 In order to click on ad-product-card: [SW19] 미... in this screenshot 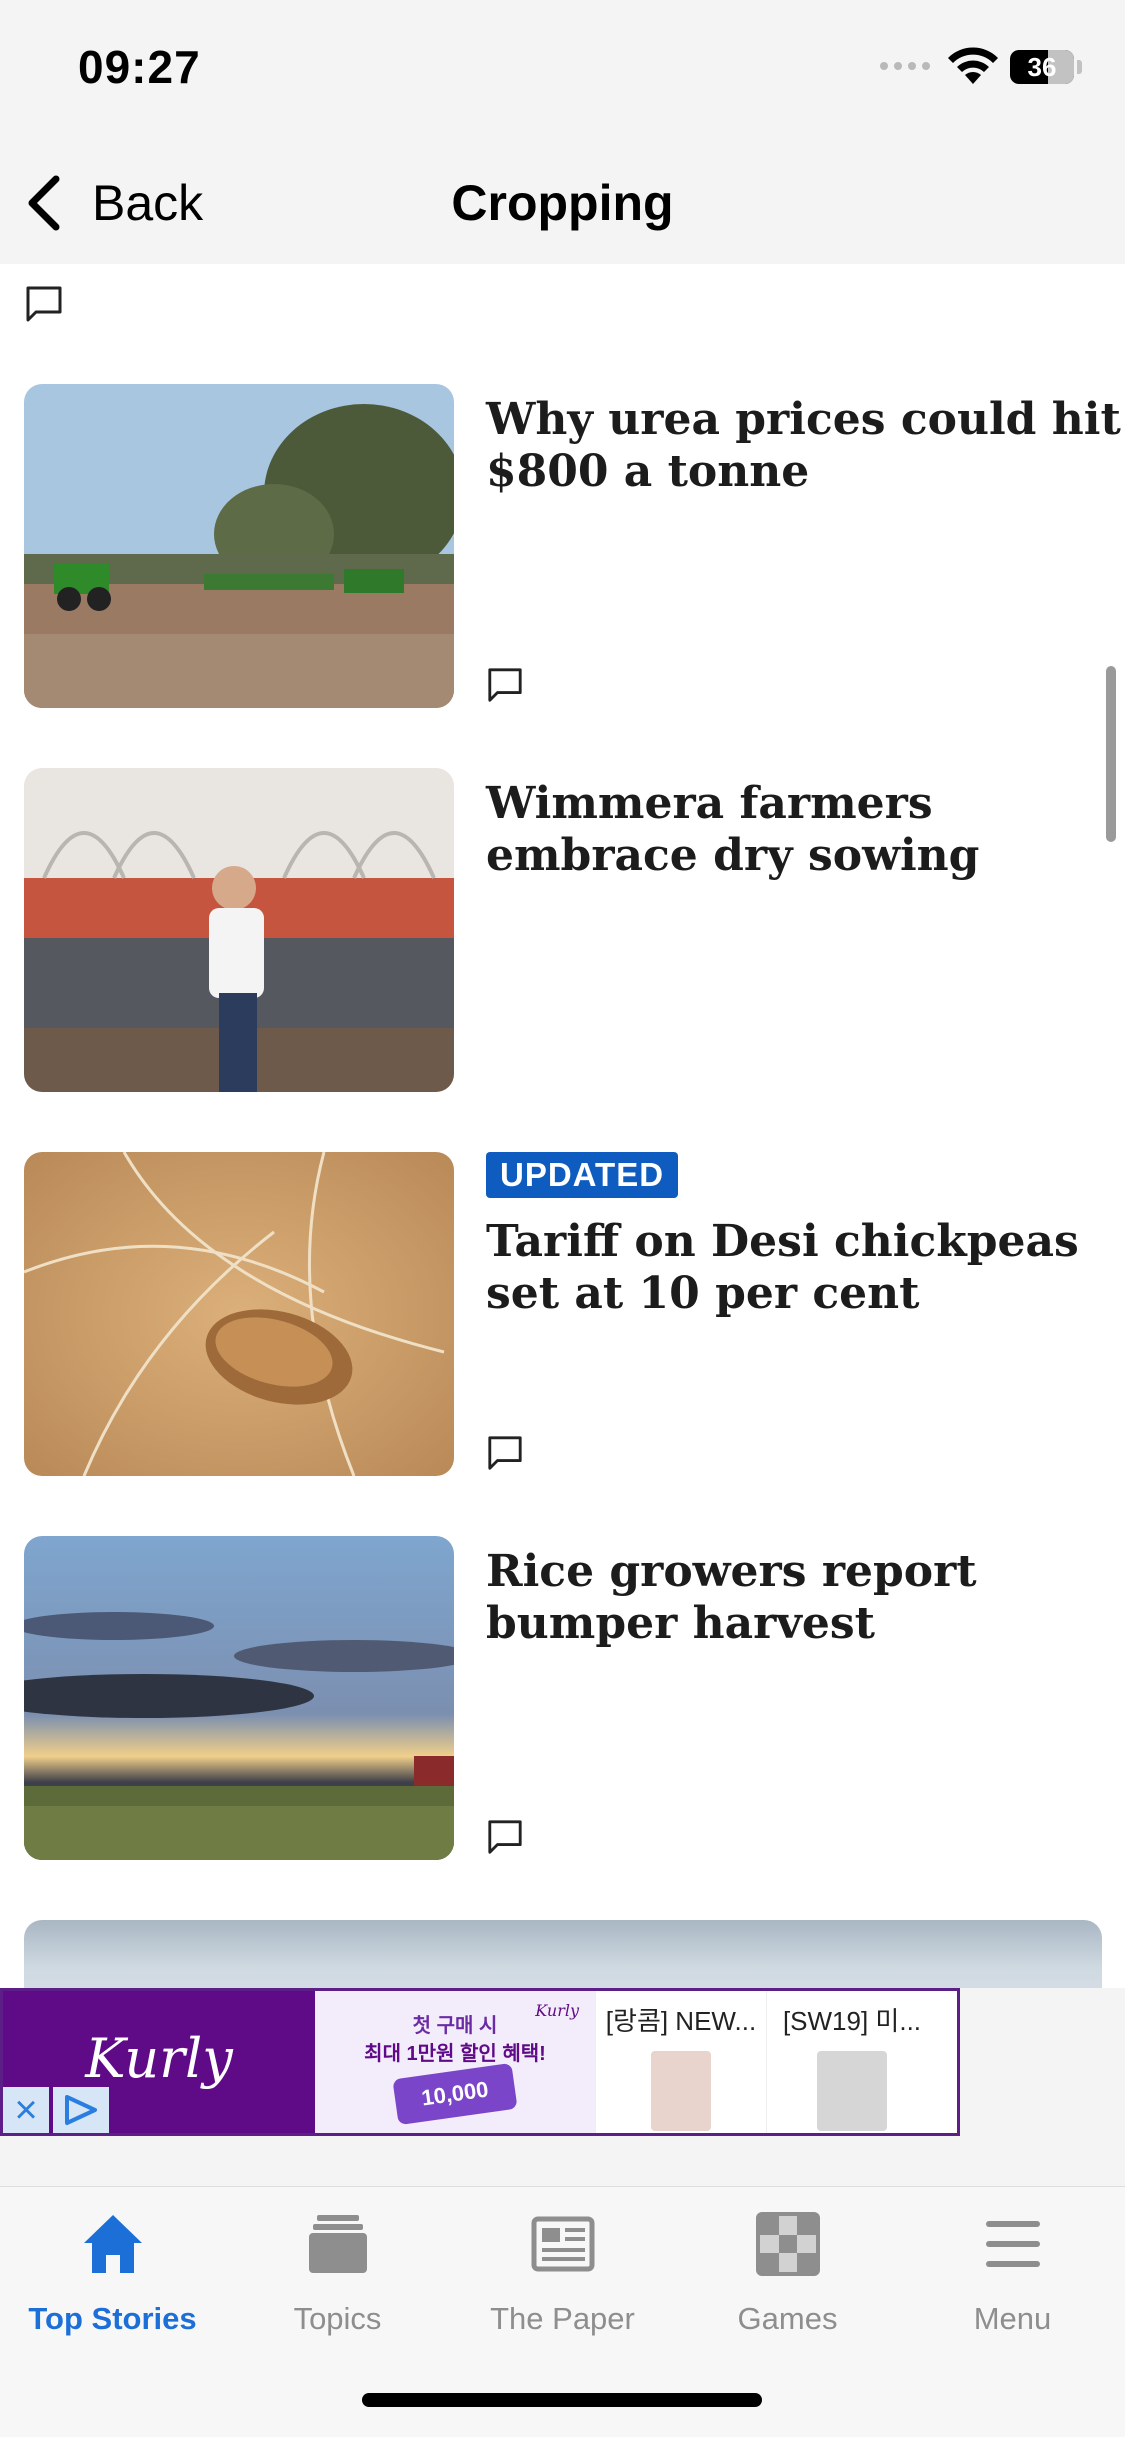, I will do `click(851, 2062)`.